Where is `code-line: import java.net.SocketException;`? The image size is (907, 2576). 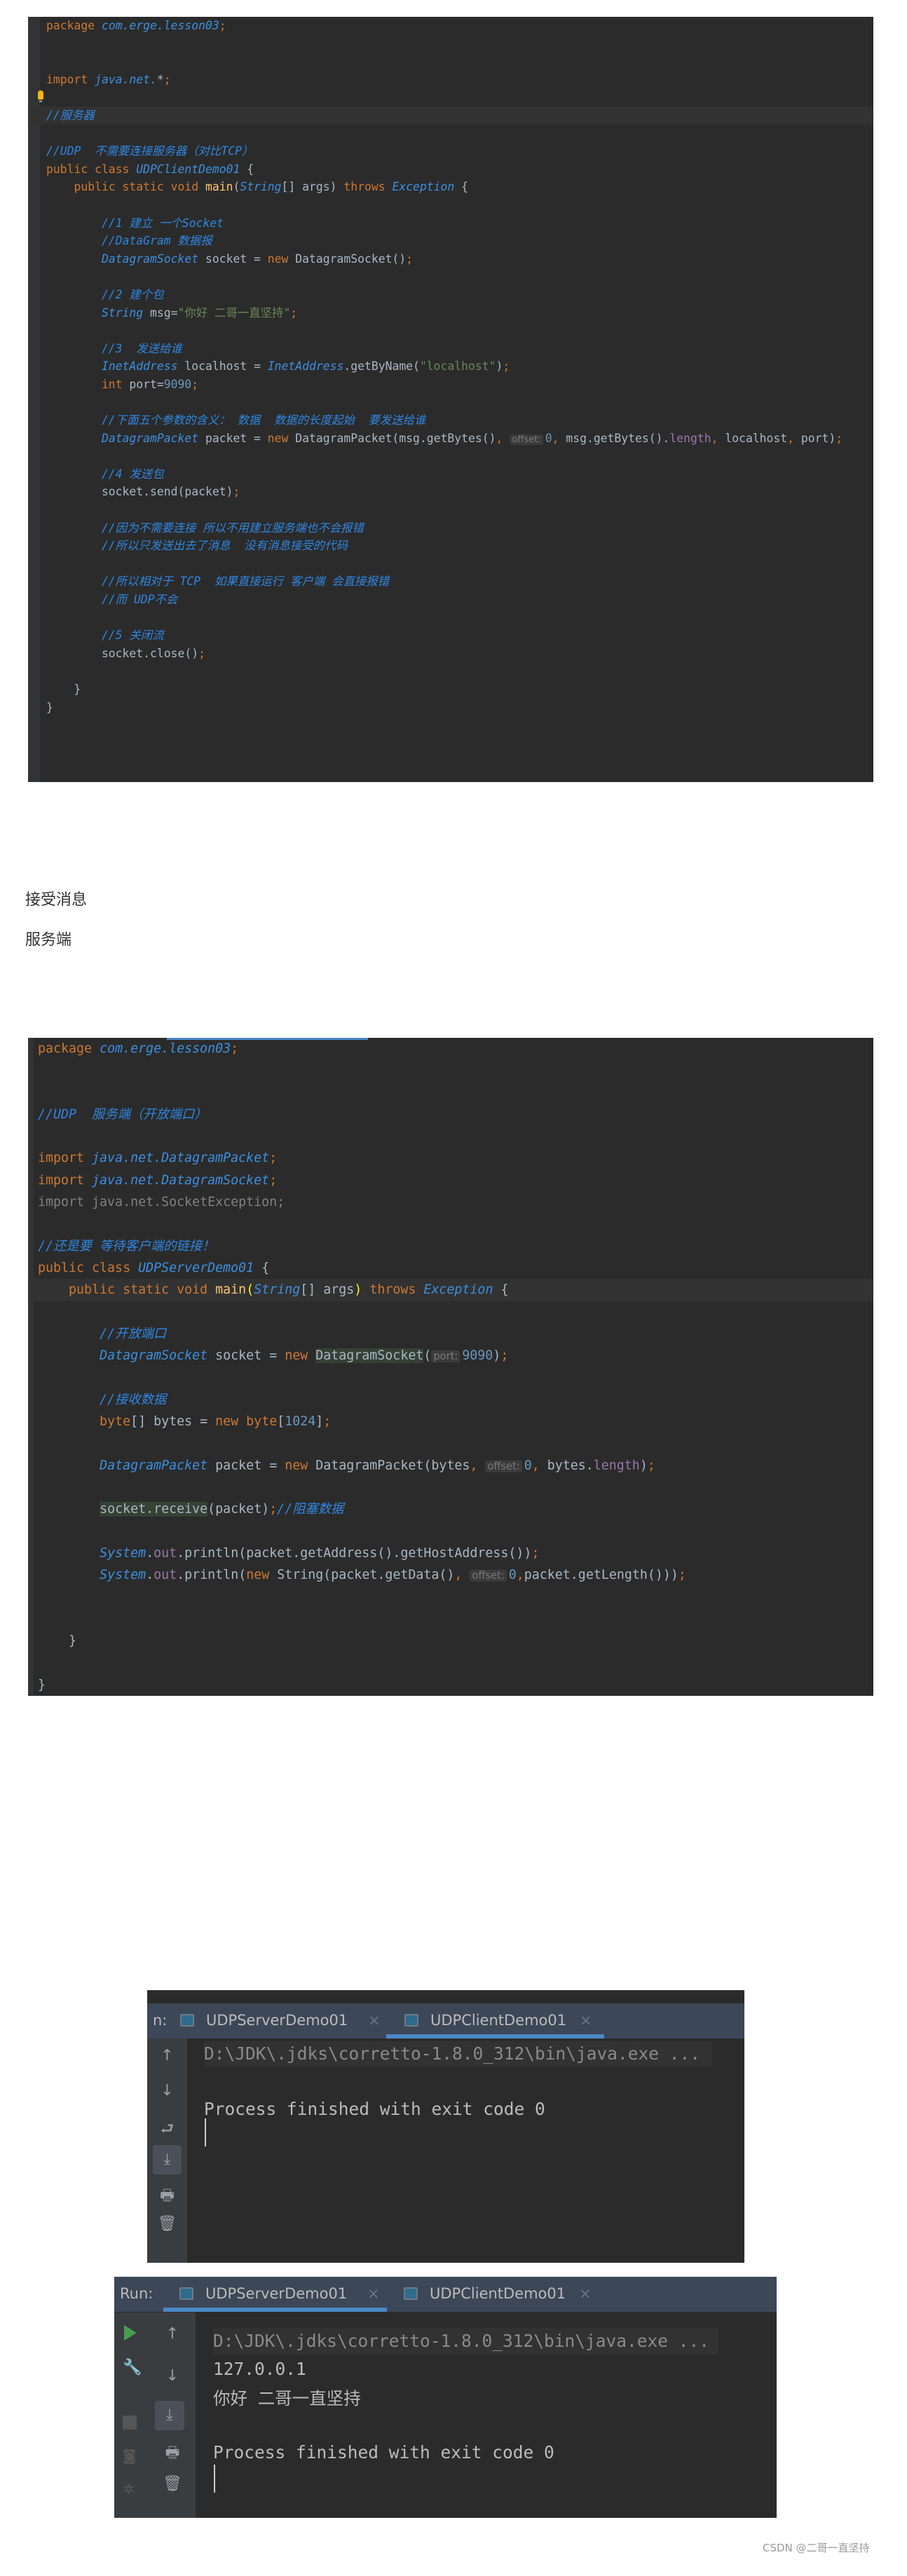
code-line: import java.net.SocketException; is located at coordinates (450, 1202).